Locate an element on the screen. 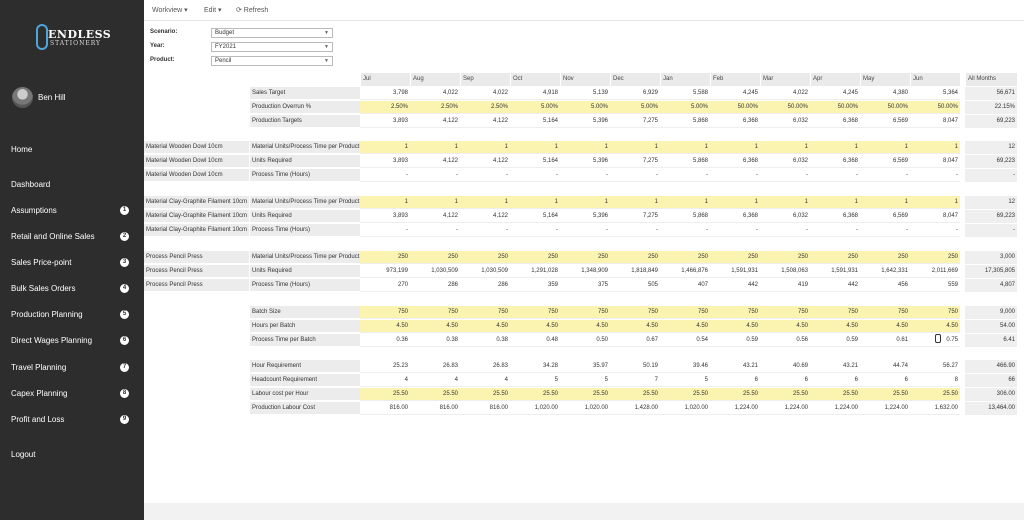 This screenshot has height=520, width=1024. sidebar-item-logout: Logout is located at coordinates (72, 455).